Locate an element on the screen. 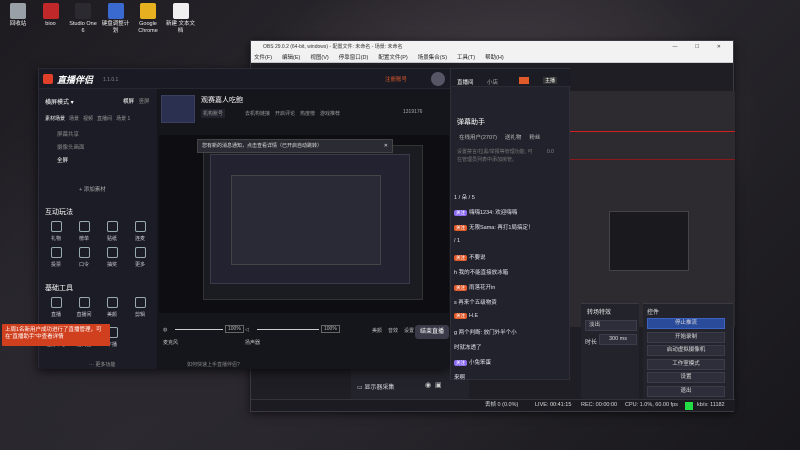 The width and height of the screenshot is (800, 450). chat-subtab: 送礼物 is located at coordinates (513, 138).